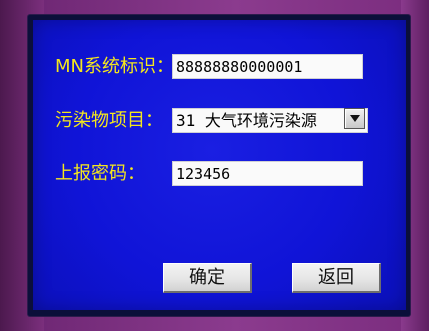 This screenshot has height=331, width=429. Describe the element at coordinates (246, 120) in the screenshot. I see `pollutant-item-value: 31 大气环境污染源` at that location.